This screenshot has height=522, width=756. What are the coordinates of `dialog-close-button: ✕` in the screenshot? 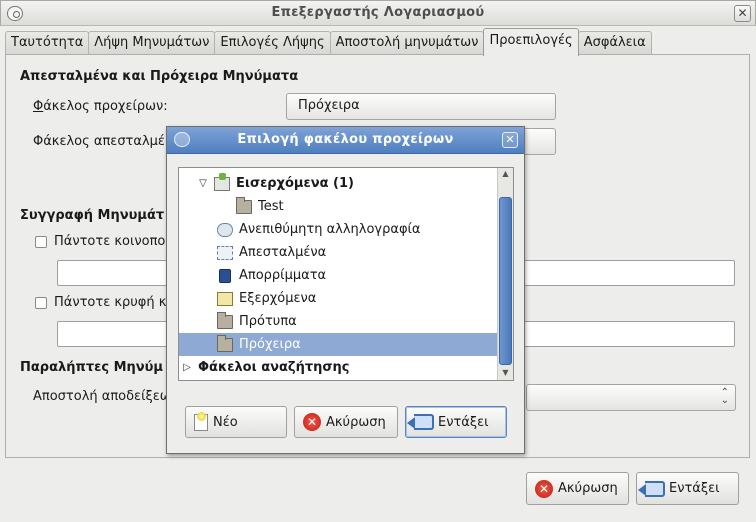 It's located at (510, 140).